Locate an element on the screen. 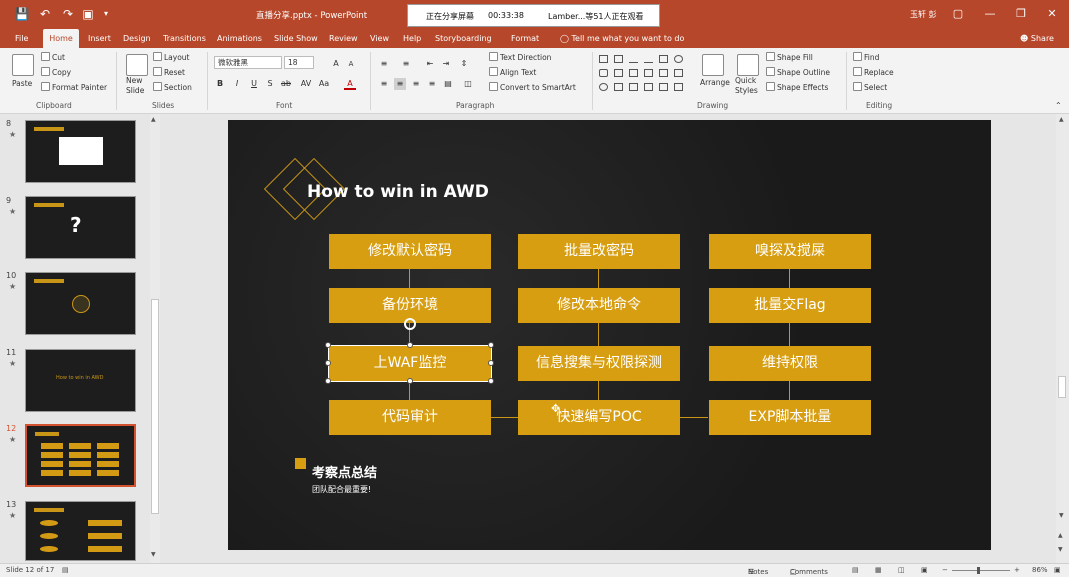 The image size is (1069, 577). font-size-select: 18 is located at coordinates (299, 62).